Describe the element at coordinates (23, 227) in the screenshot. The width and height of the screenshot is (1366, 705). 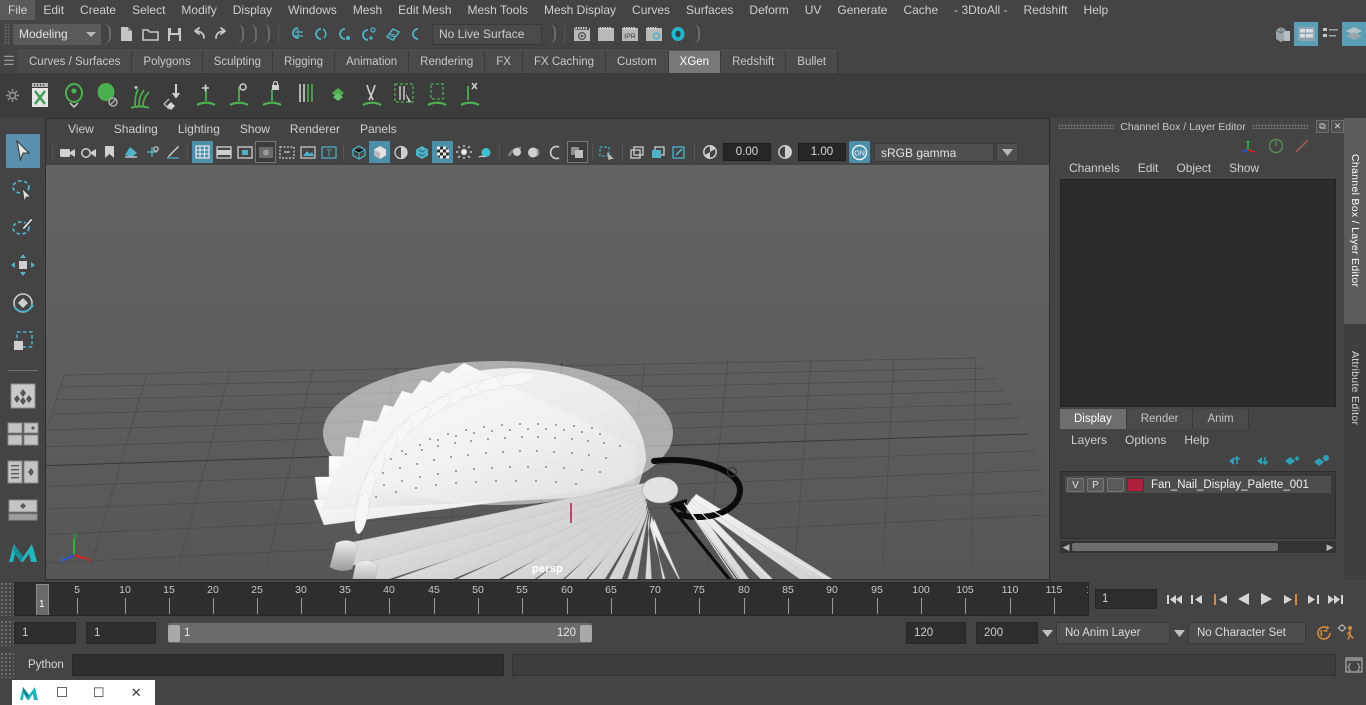
I see `paint-select-tool` at that location.